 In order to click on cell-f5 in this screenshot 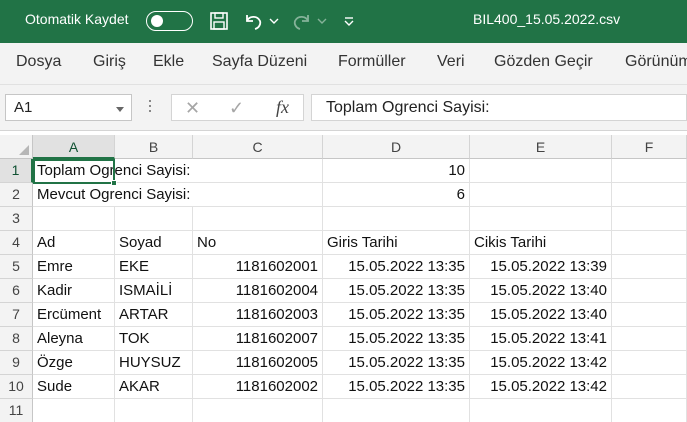, I will do `click(649, 267)`.